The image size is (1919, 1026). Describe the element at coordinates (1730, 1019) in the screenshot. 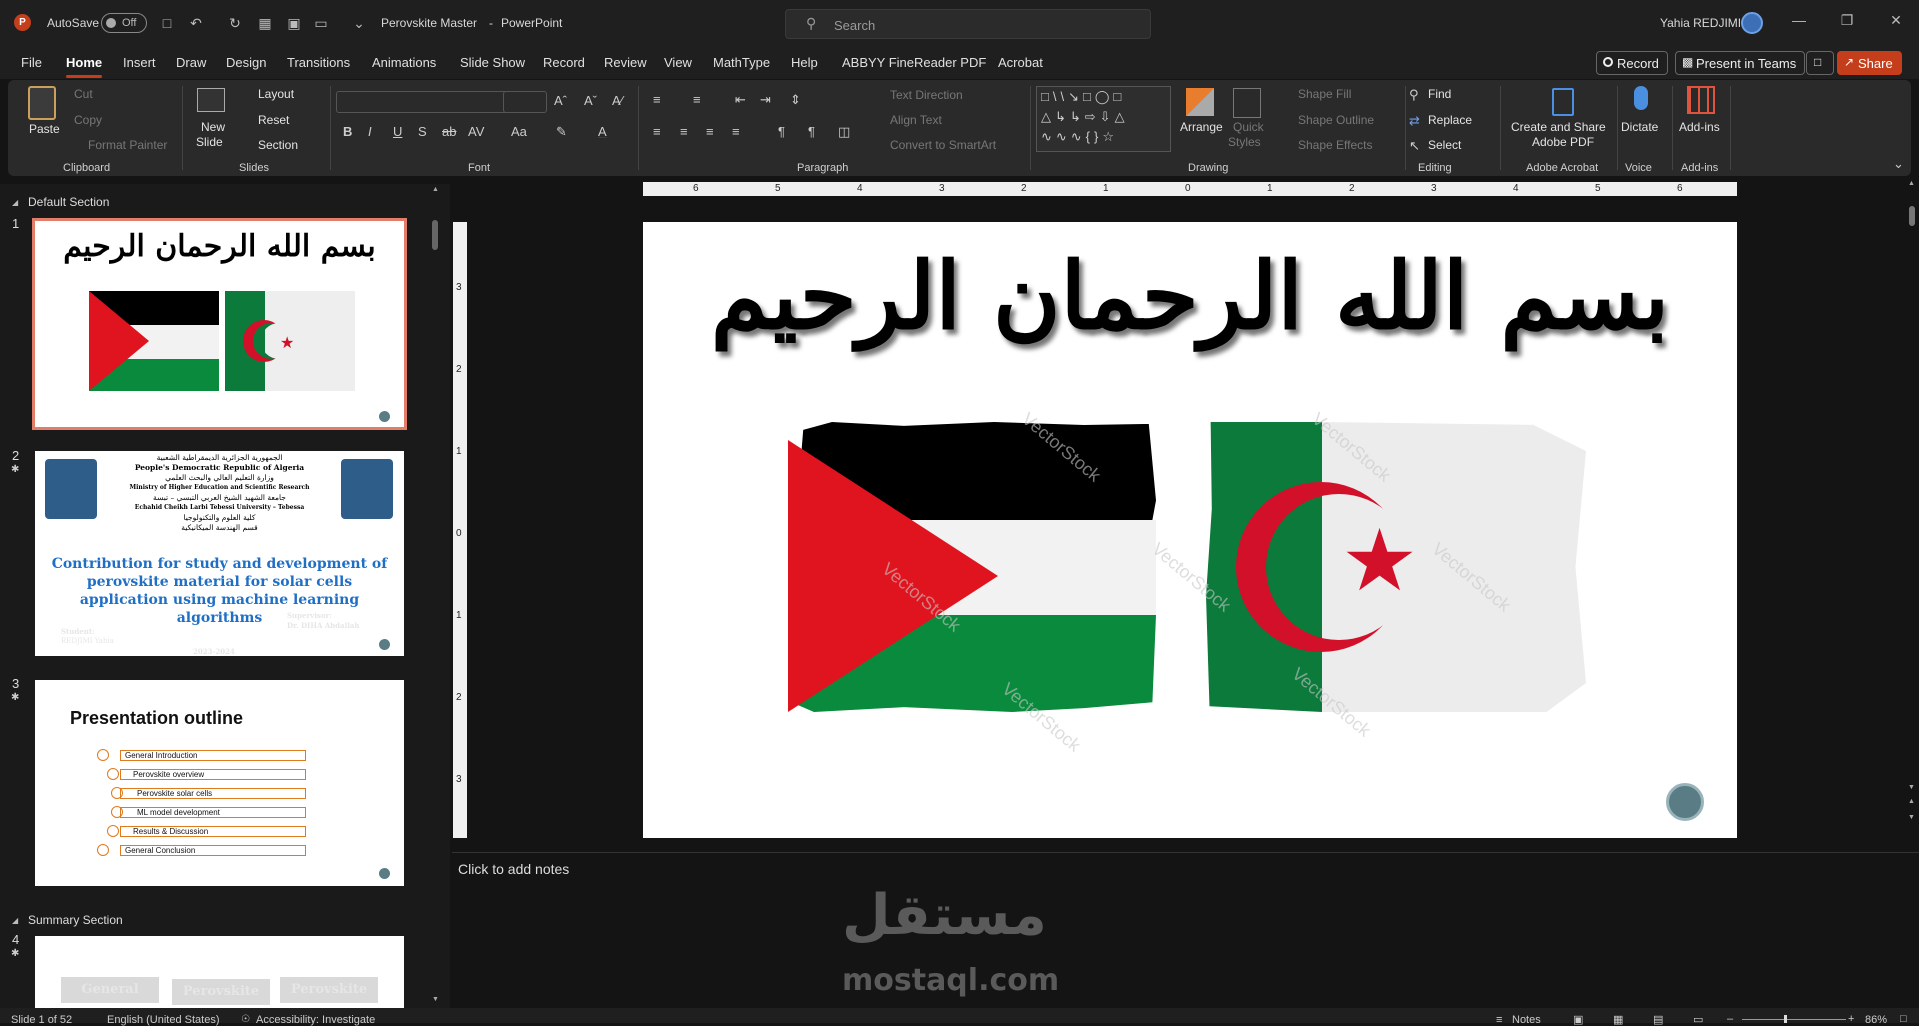

I see `zoom-out-icon: –` at that location.